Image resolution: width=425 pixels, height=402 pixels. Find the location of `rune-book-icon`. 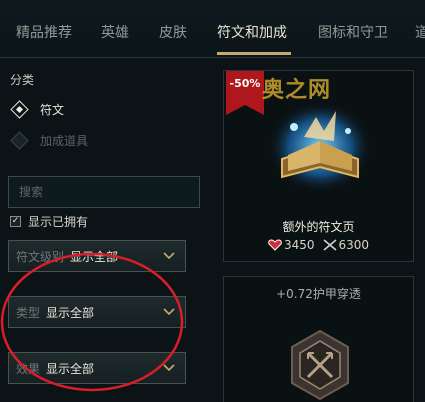

rune-book-icon is located at coordinates (320, 147).